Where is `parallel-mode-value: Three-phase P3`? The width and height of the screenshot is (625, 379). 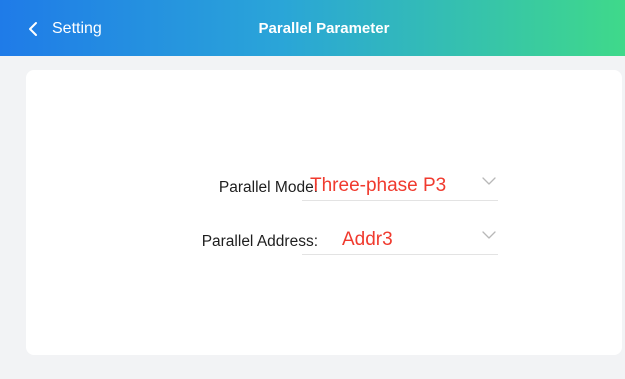
parallel-mode-value: Three-phase P3 is located at coordinates (378, 185).